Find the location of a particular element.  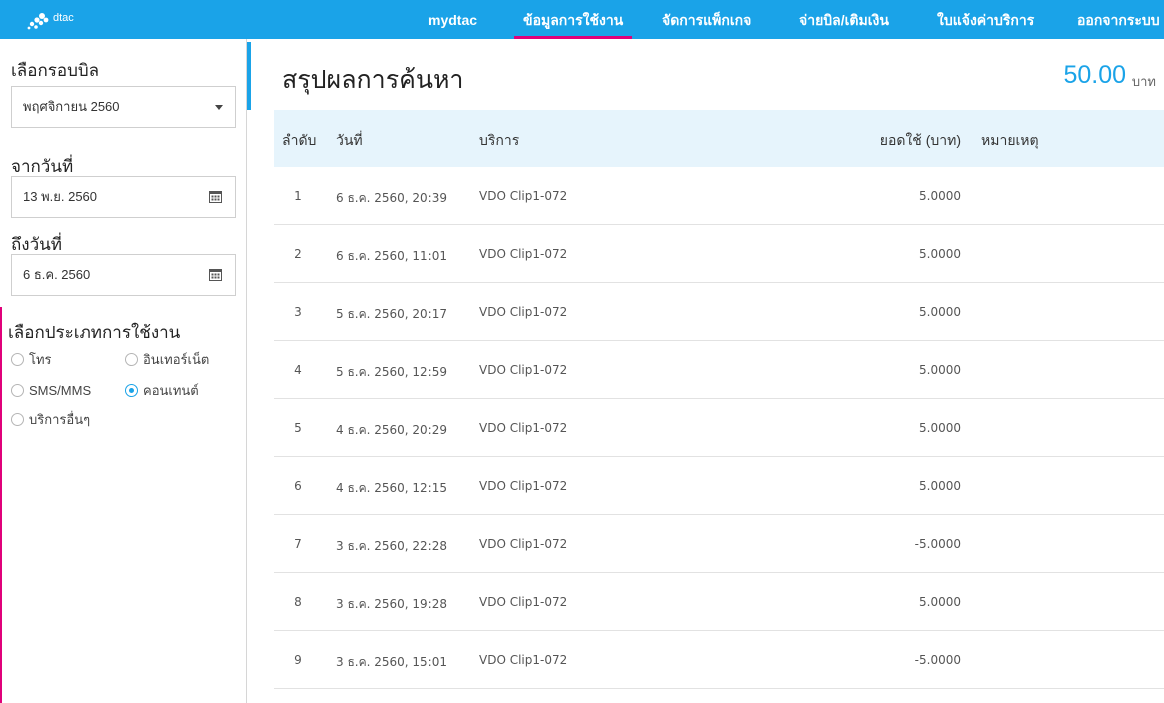

cell-date: 5 ธ.ค. 2560, 12:59 is located at coordinates (391, 372).